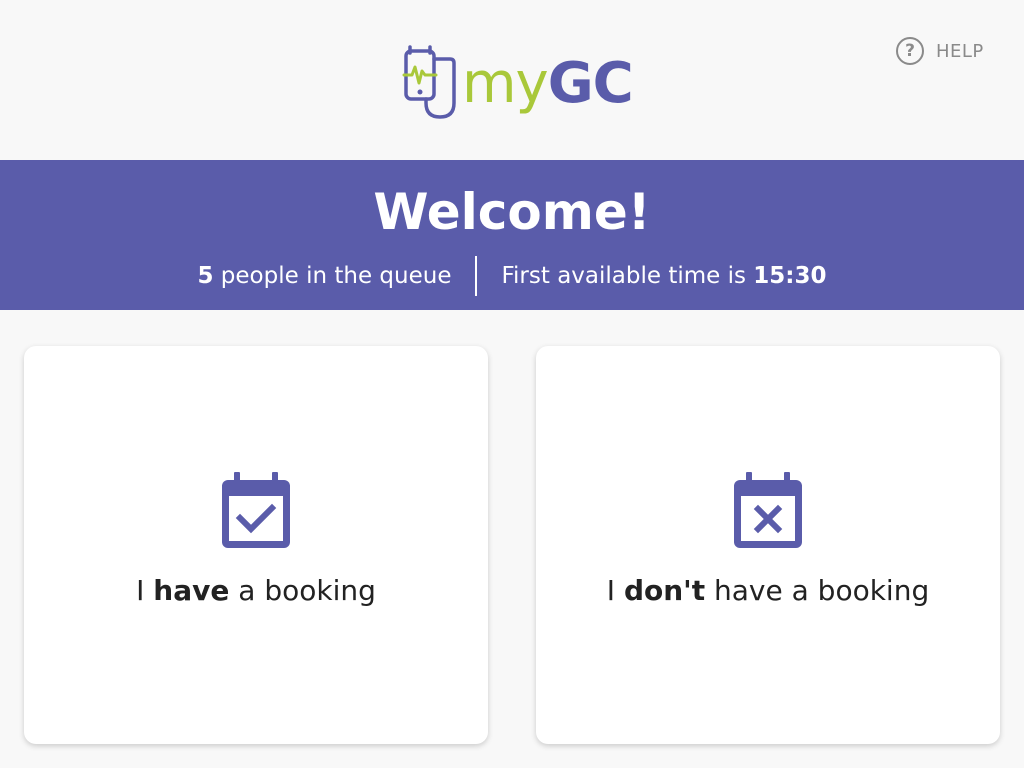 The width and height of the screenshot is (1024, 768). I want to click on label-emphasis: have, so click(191, 590).